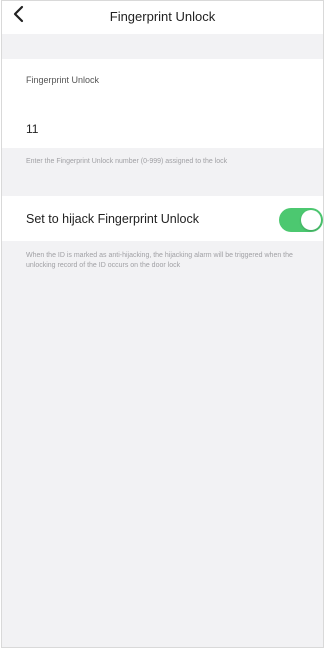 This screenshot has height=649, width=325. I want to click on section-spacer, so click(162, 46).